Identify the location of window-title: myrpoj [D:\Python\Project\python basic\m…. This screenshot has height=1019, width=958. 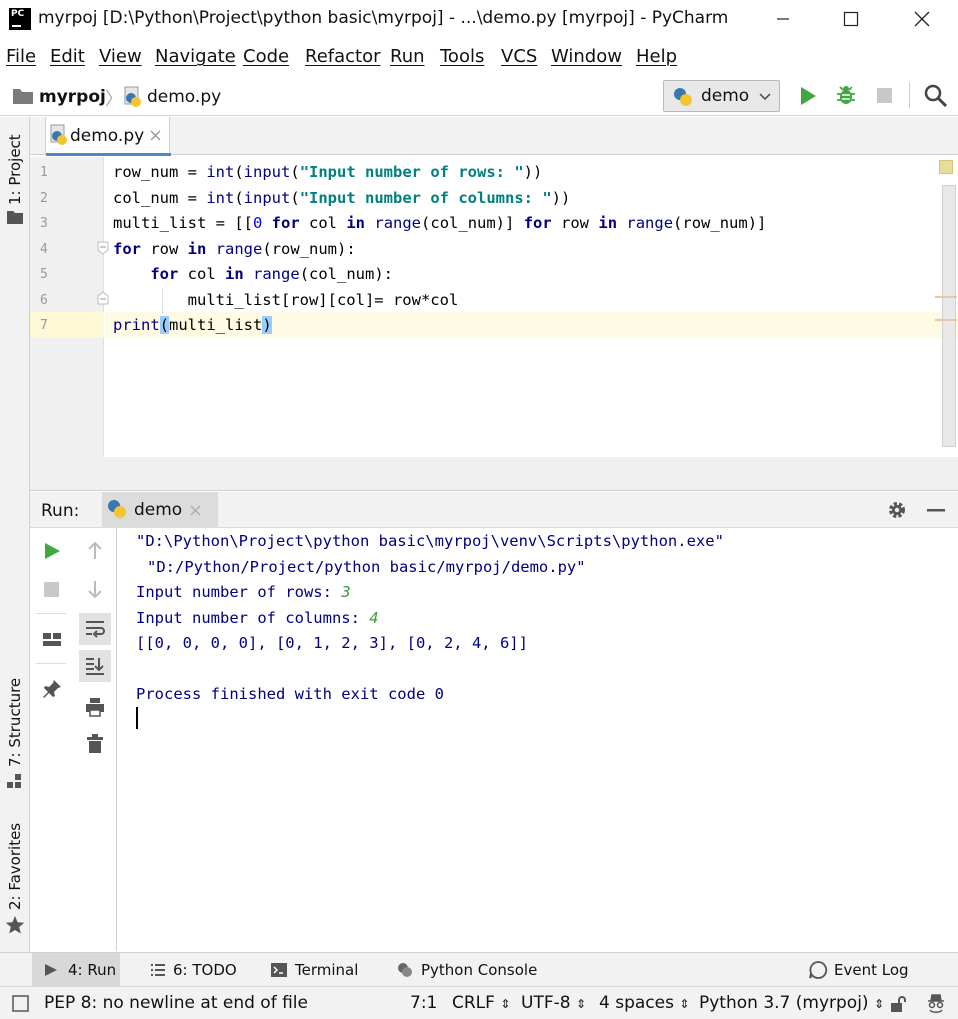
(383, 18).